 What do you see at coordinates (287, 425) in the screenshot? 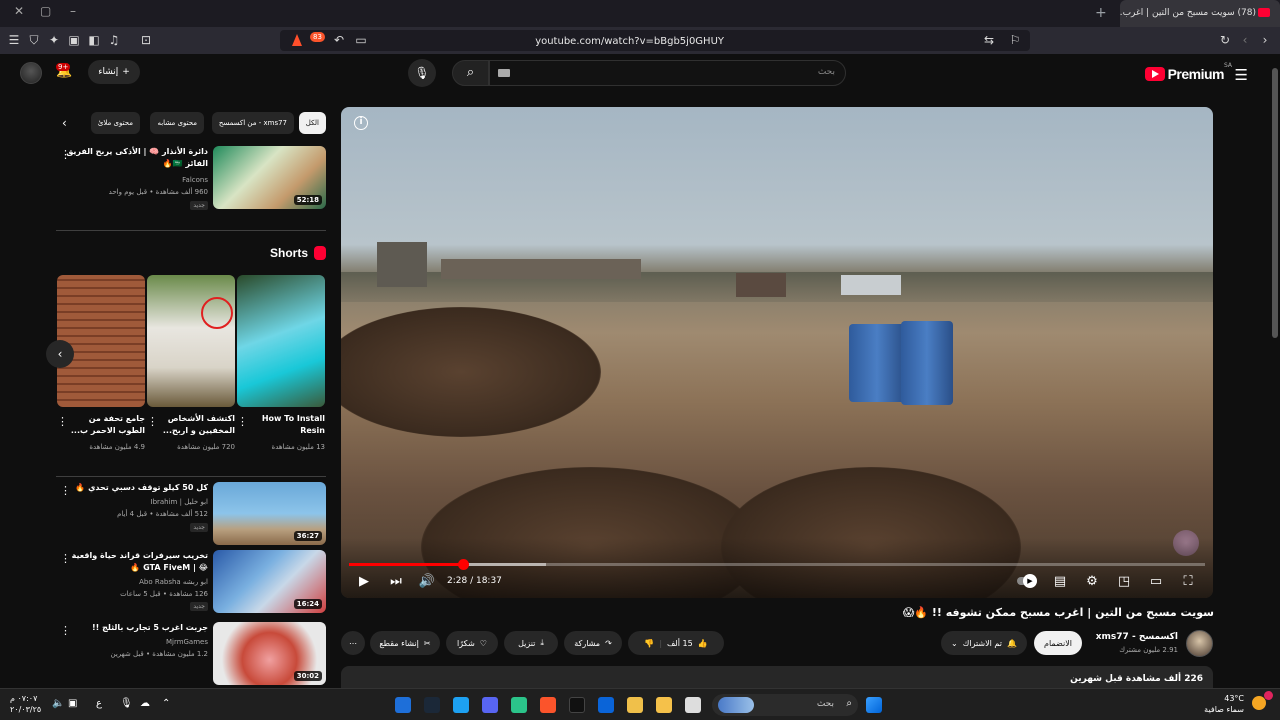
I see `short-title: How To Install Resin` at bounding box center [287, 425].